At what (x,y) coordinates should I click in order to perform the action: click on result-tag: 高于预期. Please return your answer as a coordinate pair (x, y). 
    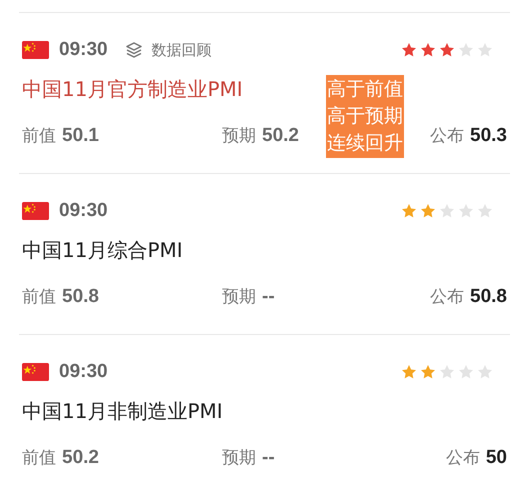
    Looking at the image, I should click on (365, 116).